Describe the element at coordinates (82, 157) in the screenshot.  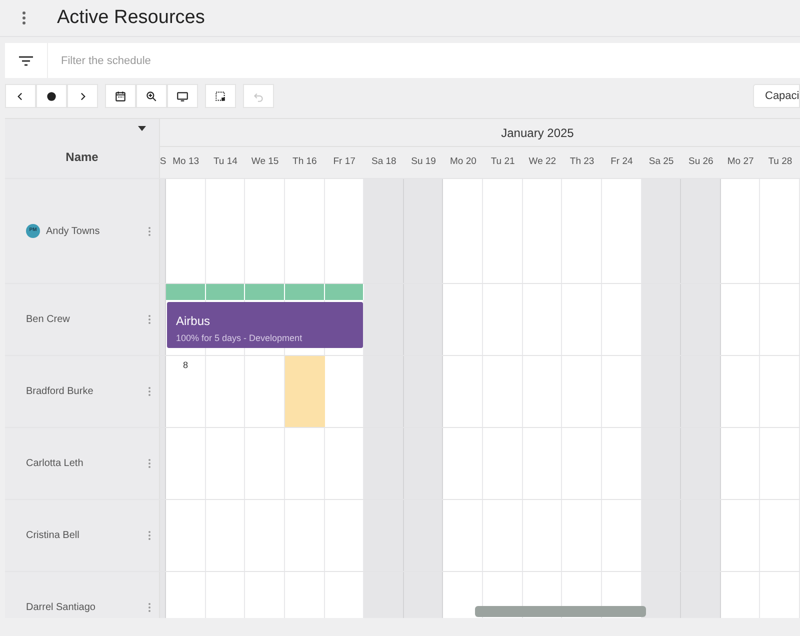
I see `column-heading: Name` at that location.